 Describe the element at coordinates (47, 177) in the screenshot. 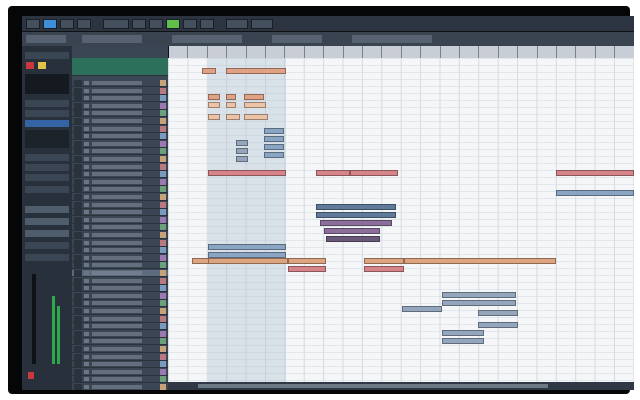

I see `inspector-channel` at that location.